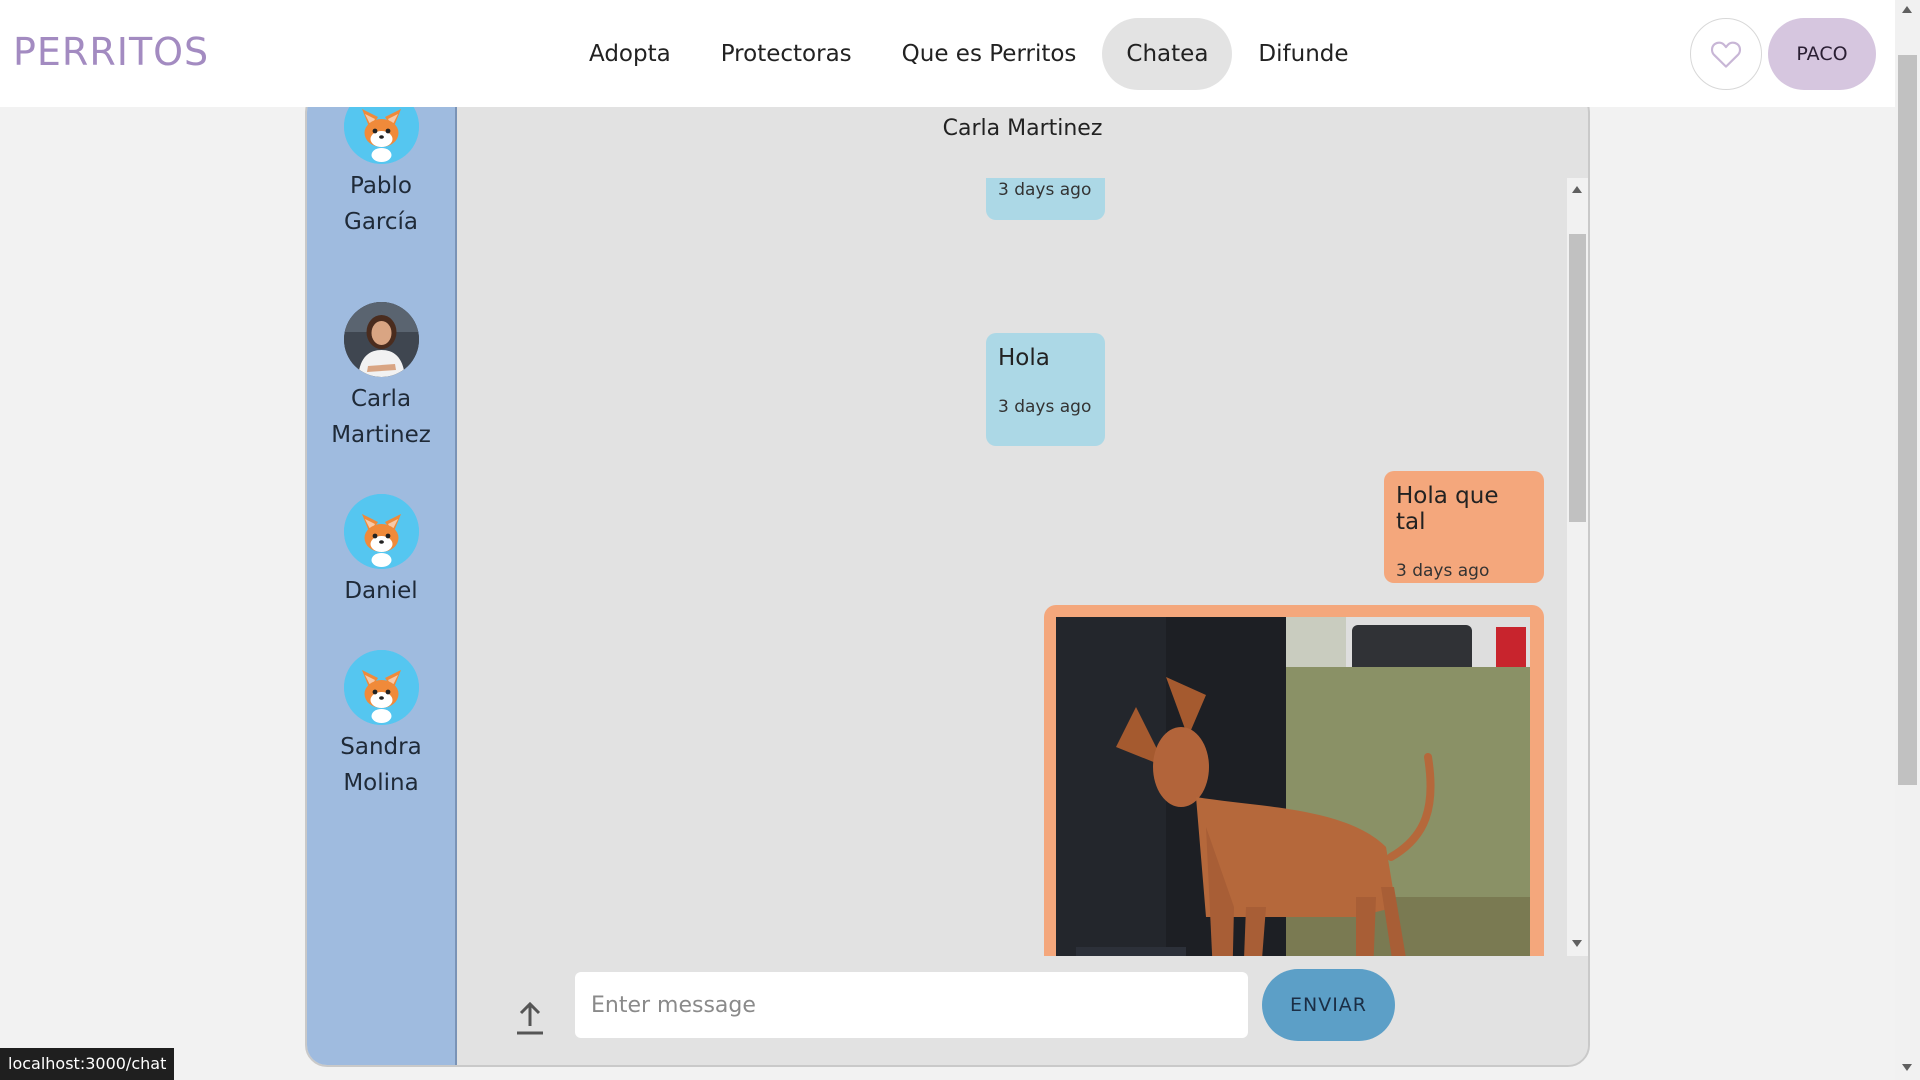 The image size is (1920, 1080). I want to click on message-text: Hola que tal, so click(1447, 509).